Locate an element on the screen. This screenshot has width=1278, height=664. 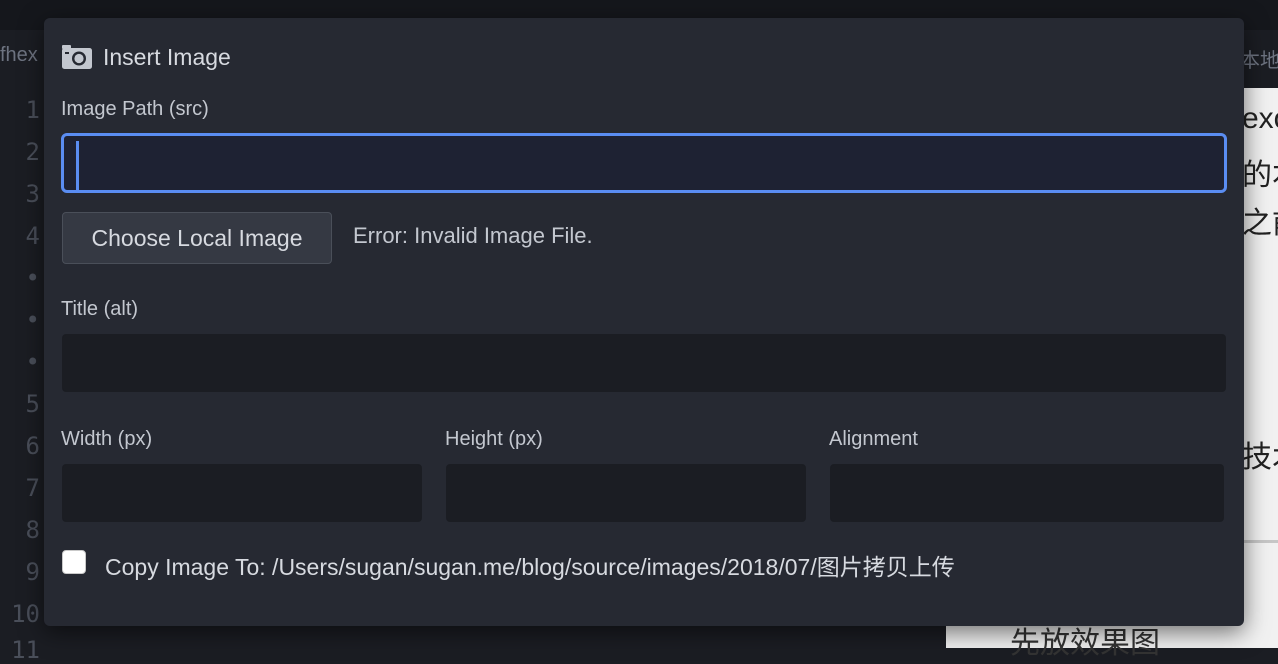
copy-image-checkbox is located at coordinates (74, 562).